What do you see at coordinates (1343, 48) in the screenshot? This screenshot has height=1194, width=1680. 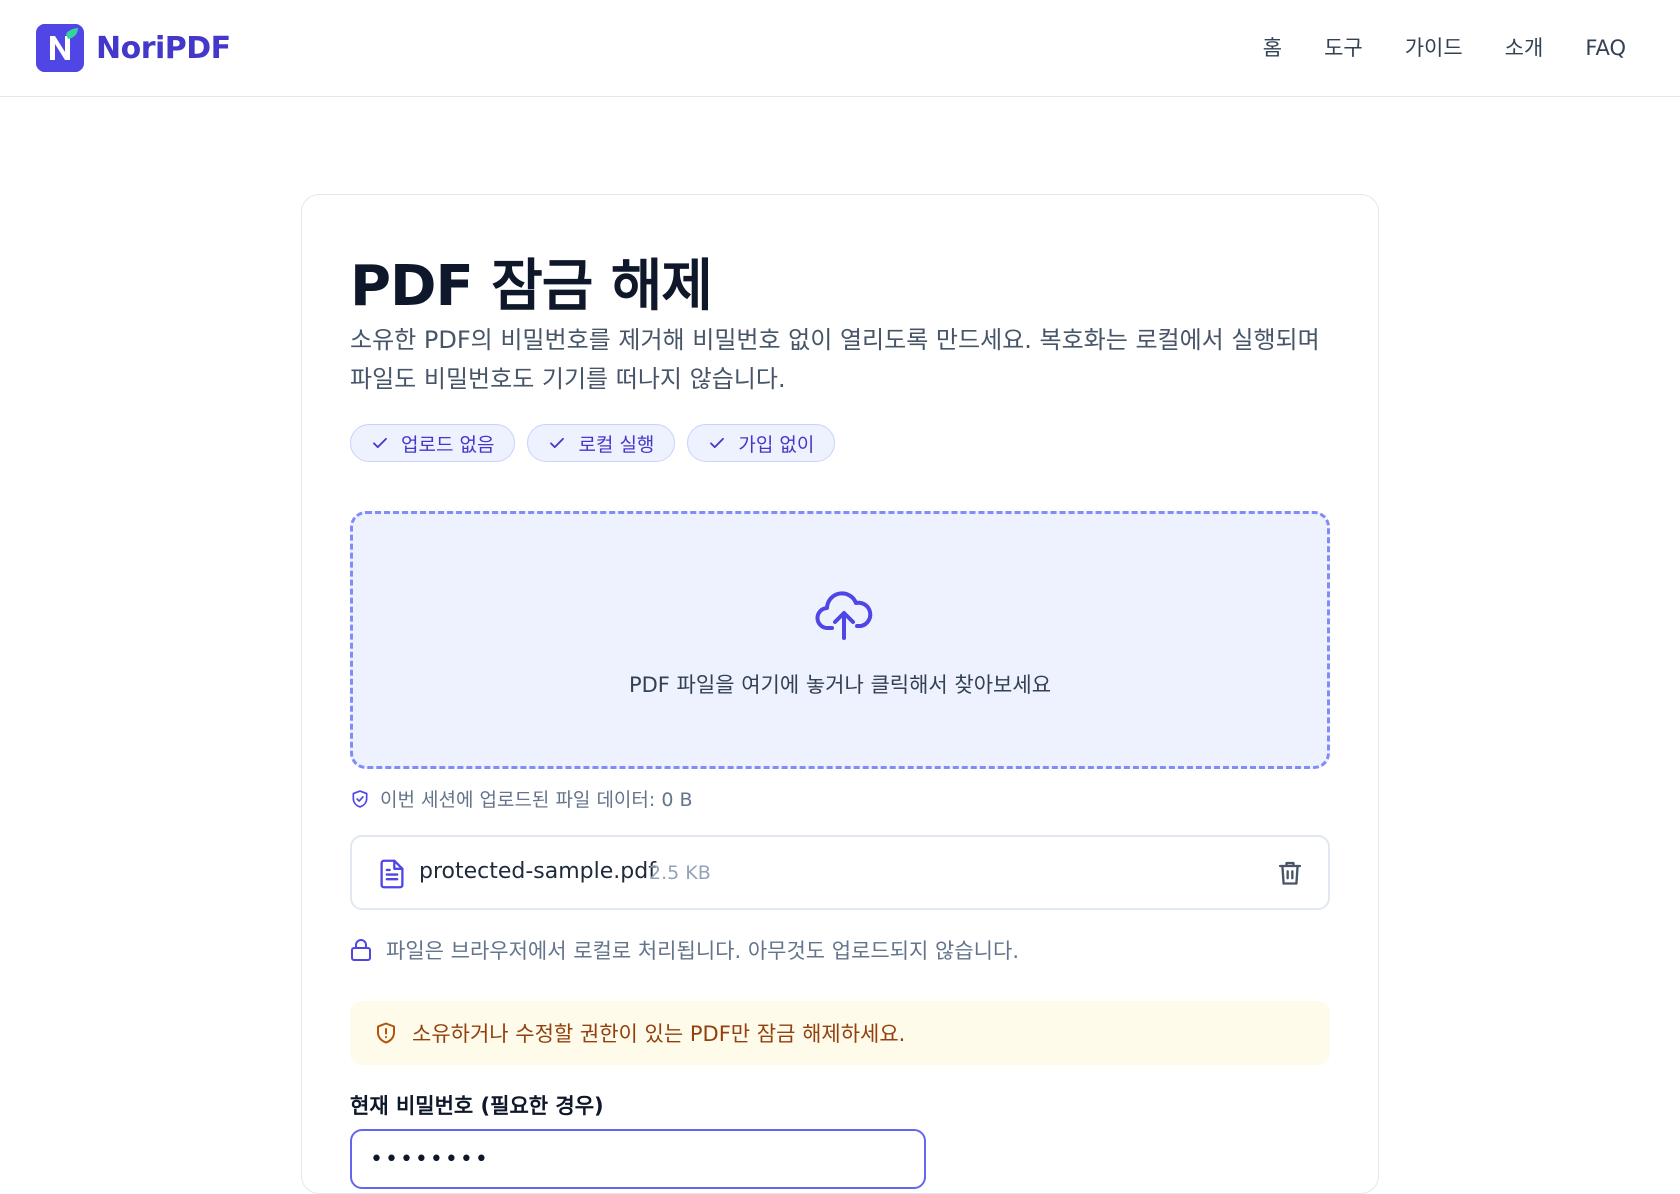 I see `nav-tools: 도구` at bounding box center [1343, 48].